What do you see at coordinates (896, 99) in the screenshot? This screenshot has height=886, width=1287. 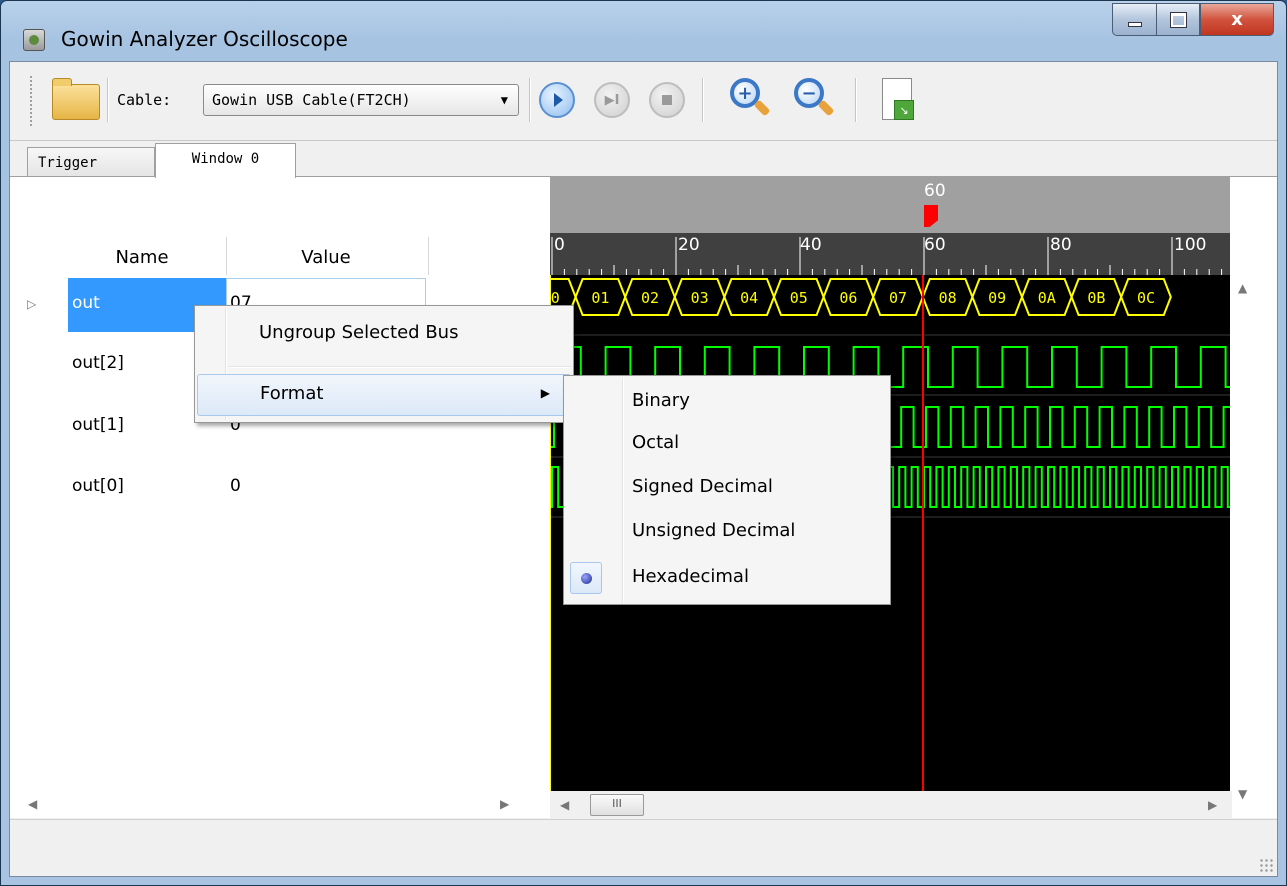 I see `export-button: ↘` at bounding box center [896, 99].